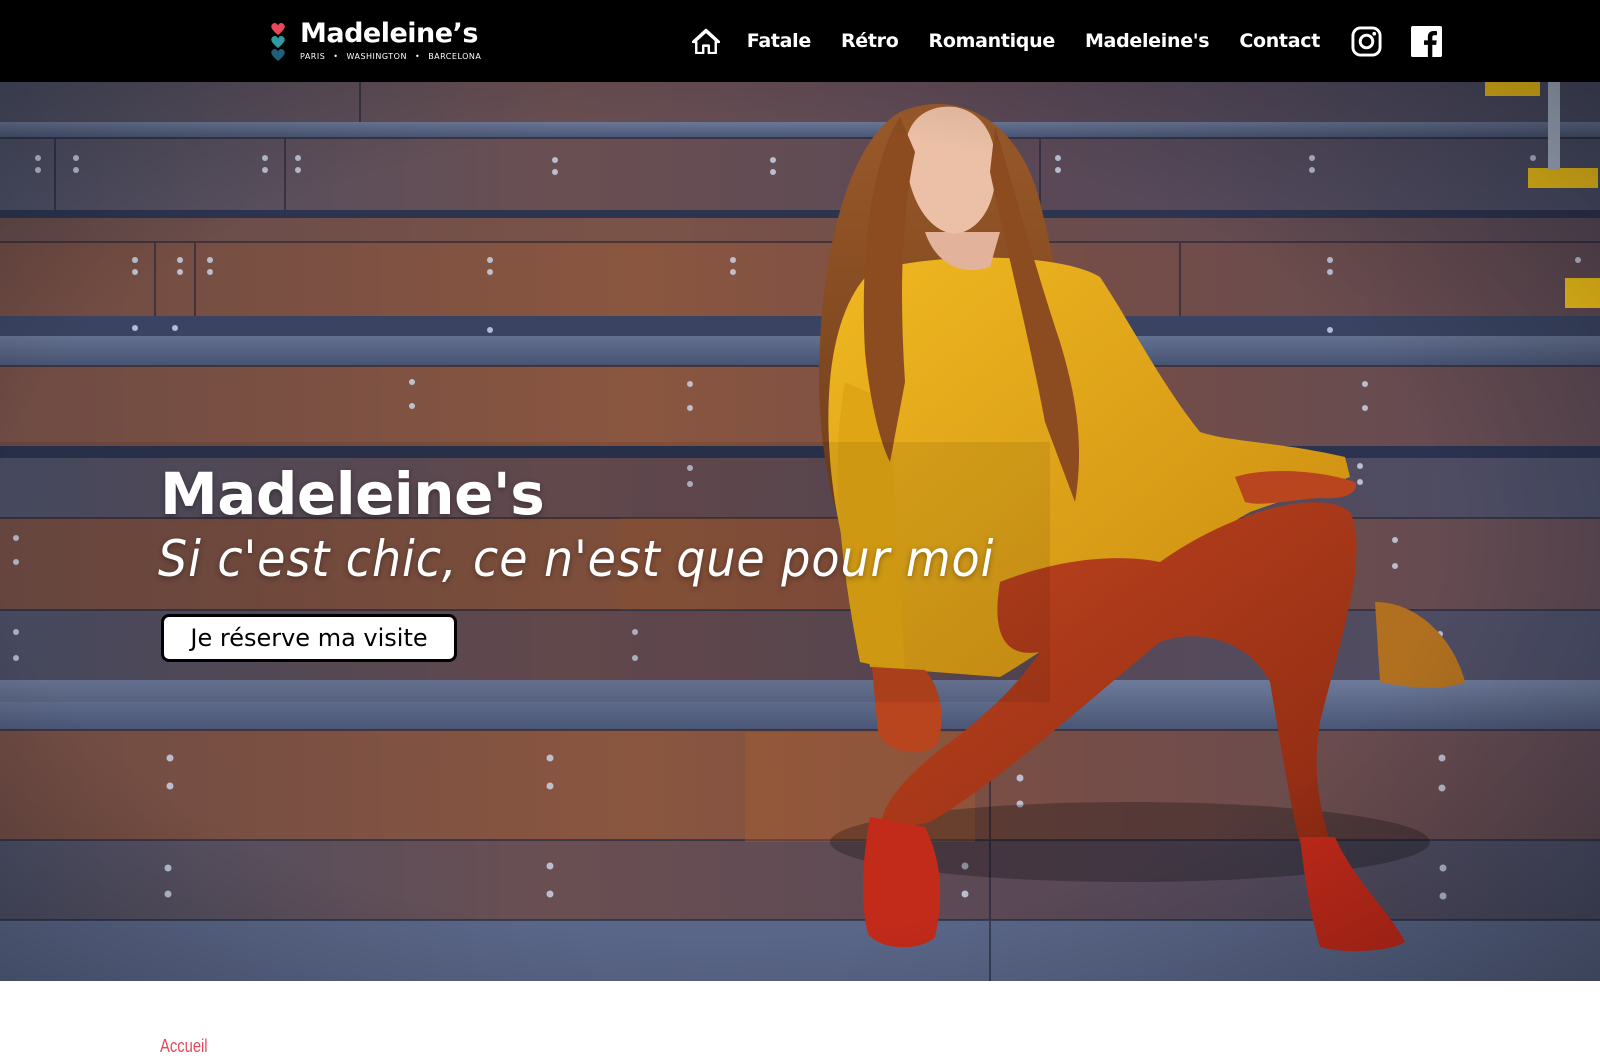 This screenshot has width=1600, height=1056. I want to click on logo-name: Madeleine’s, so click(389, 33).